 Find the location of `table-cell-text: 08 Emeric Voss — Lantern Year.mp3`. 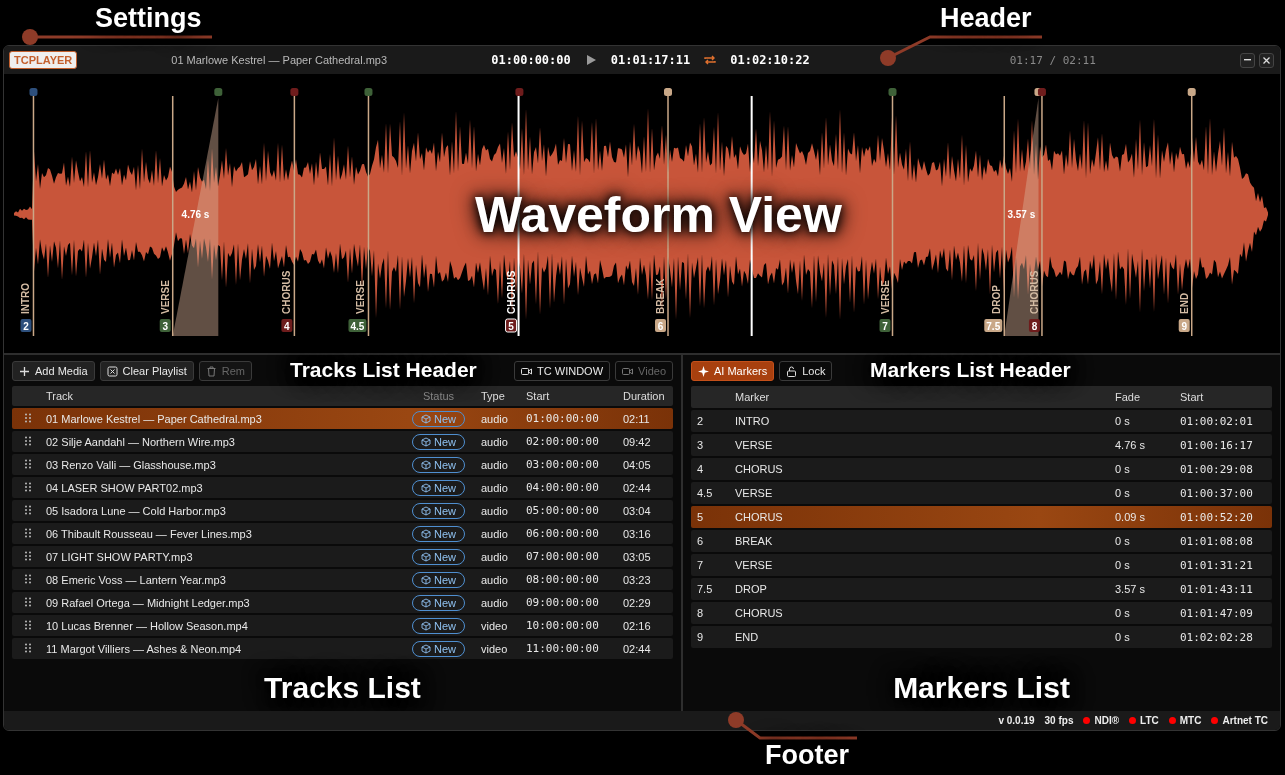

table-cell-text: 08 Emeric Voss — Lantern Year.mp3 is located at coordinates (136, 579).